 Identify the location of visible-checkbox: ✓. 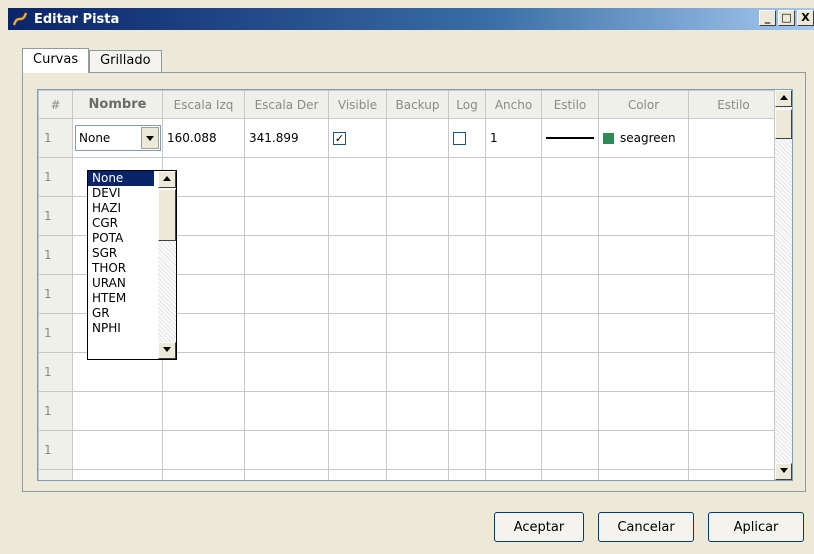
(339, 138).